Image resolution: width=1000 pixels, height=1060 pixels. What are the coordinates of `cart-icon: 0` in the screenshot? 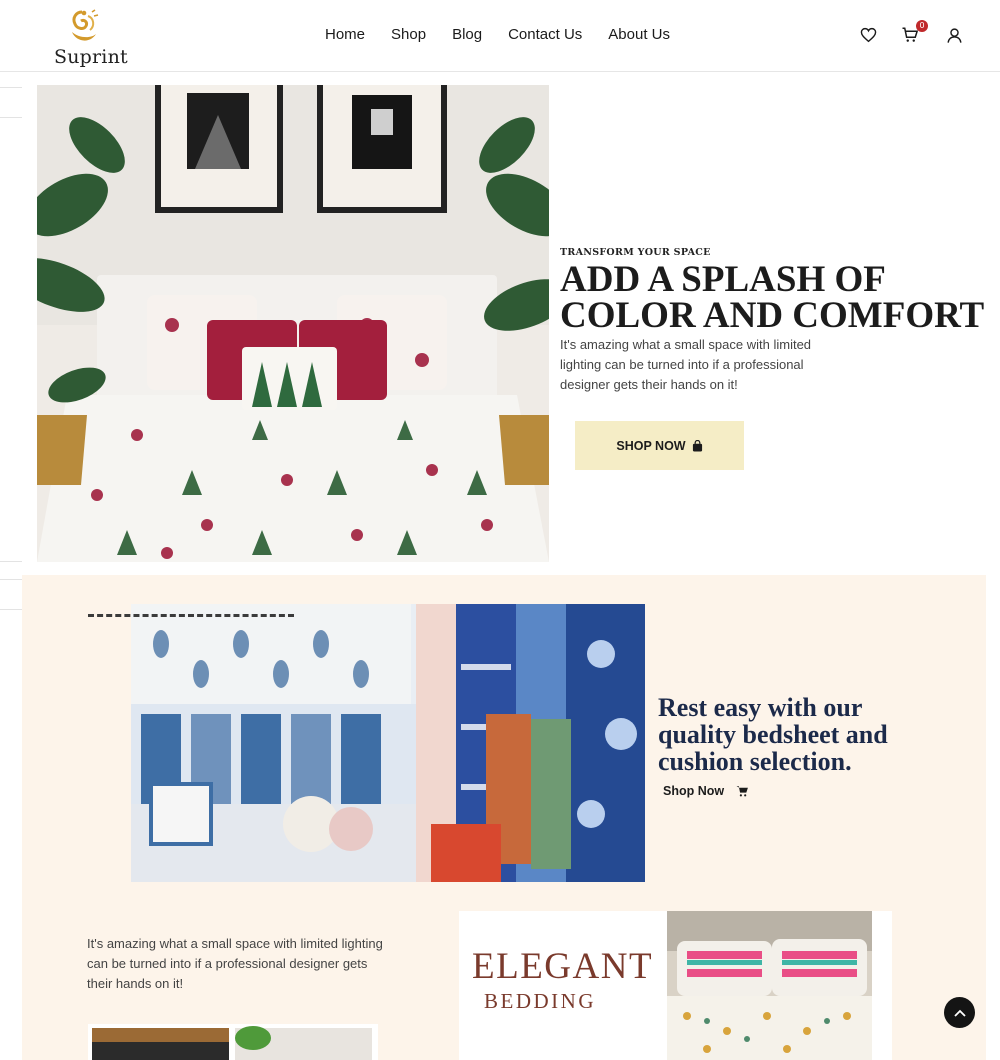 It's located at (913, 33).